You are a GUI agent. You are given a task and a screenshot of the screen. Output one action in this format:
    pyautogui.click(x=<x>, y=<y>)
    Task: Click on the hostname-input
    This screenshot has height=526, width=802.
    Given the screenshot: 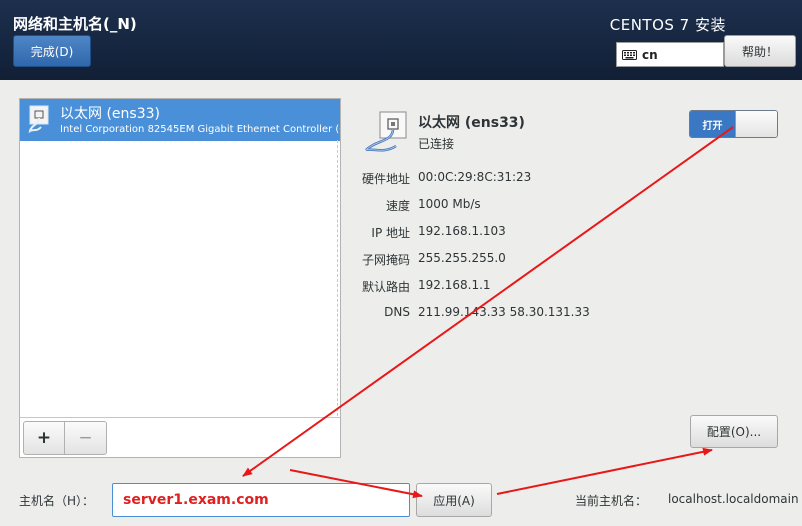 What is the action you would take?
    pyautogui.click(x=261, y=500)
    